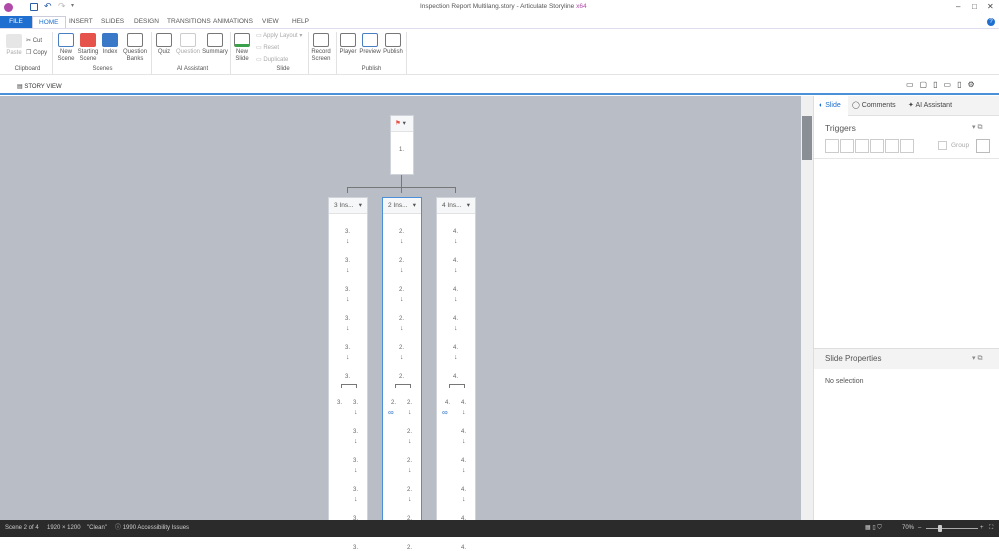  Describe the element at coordinates (977, 127) in the screenshot. I see `panel-options-icon: ▾ ⧉` at that location.